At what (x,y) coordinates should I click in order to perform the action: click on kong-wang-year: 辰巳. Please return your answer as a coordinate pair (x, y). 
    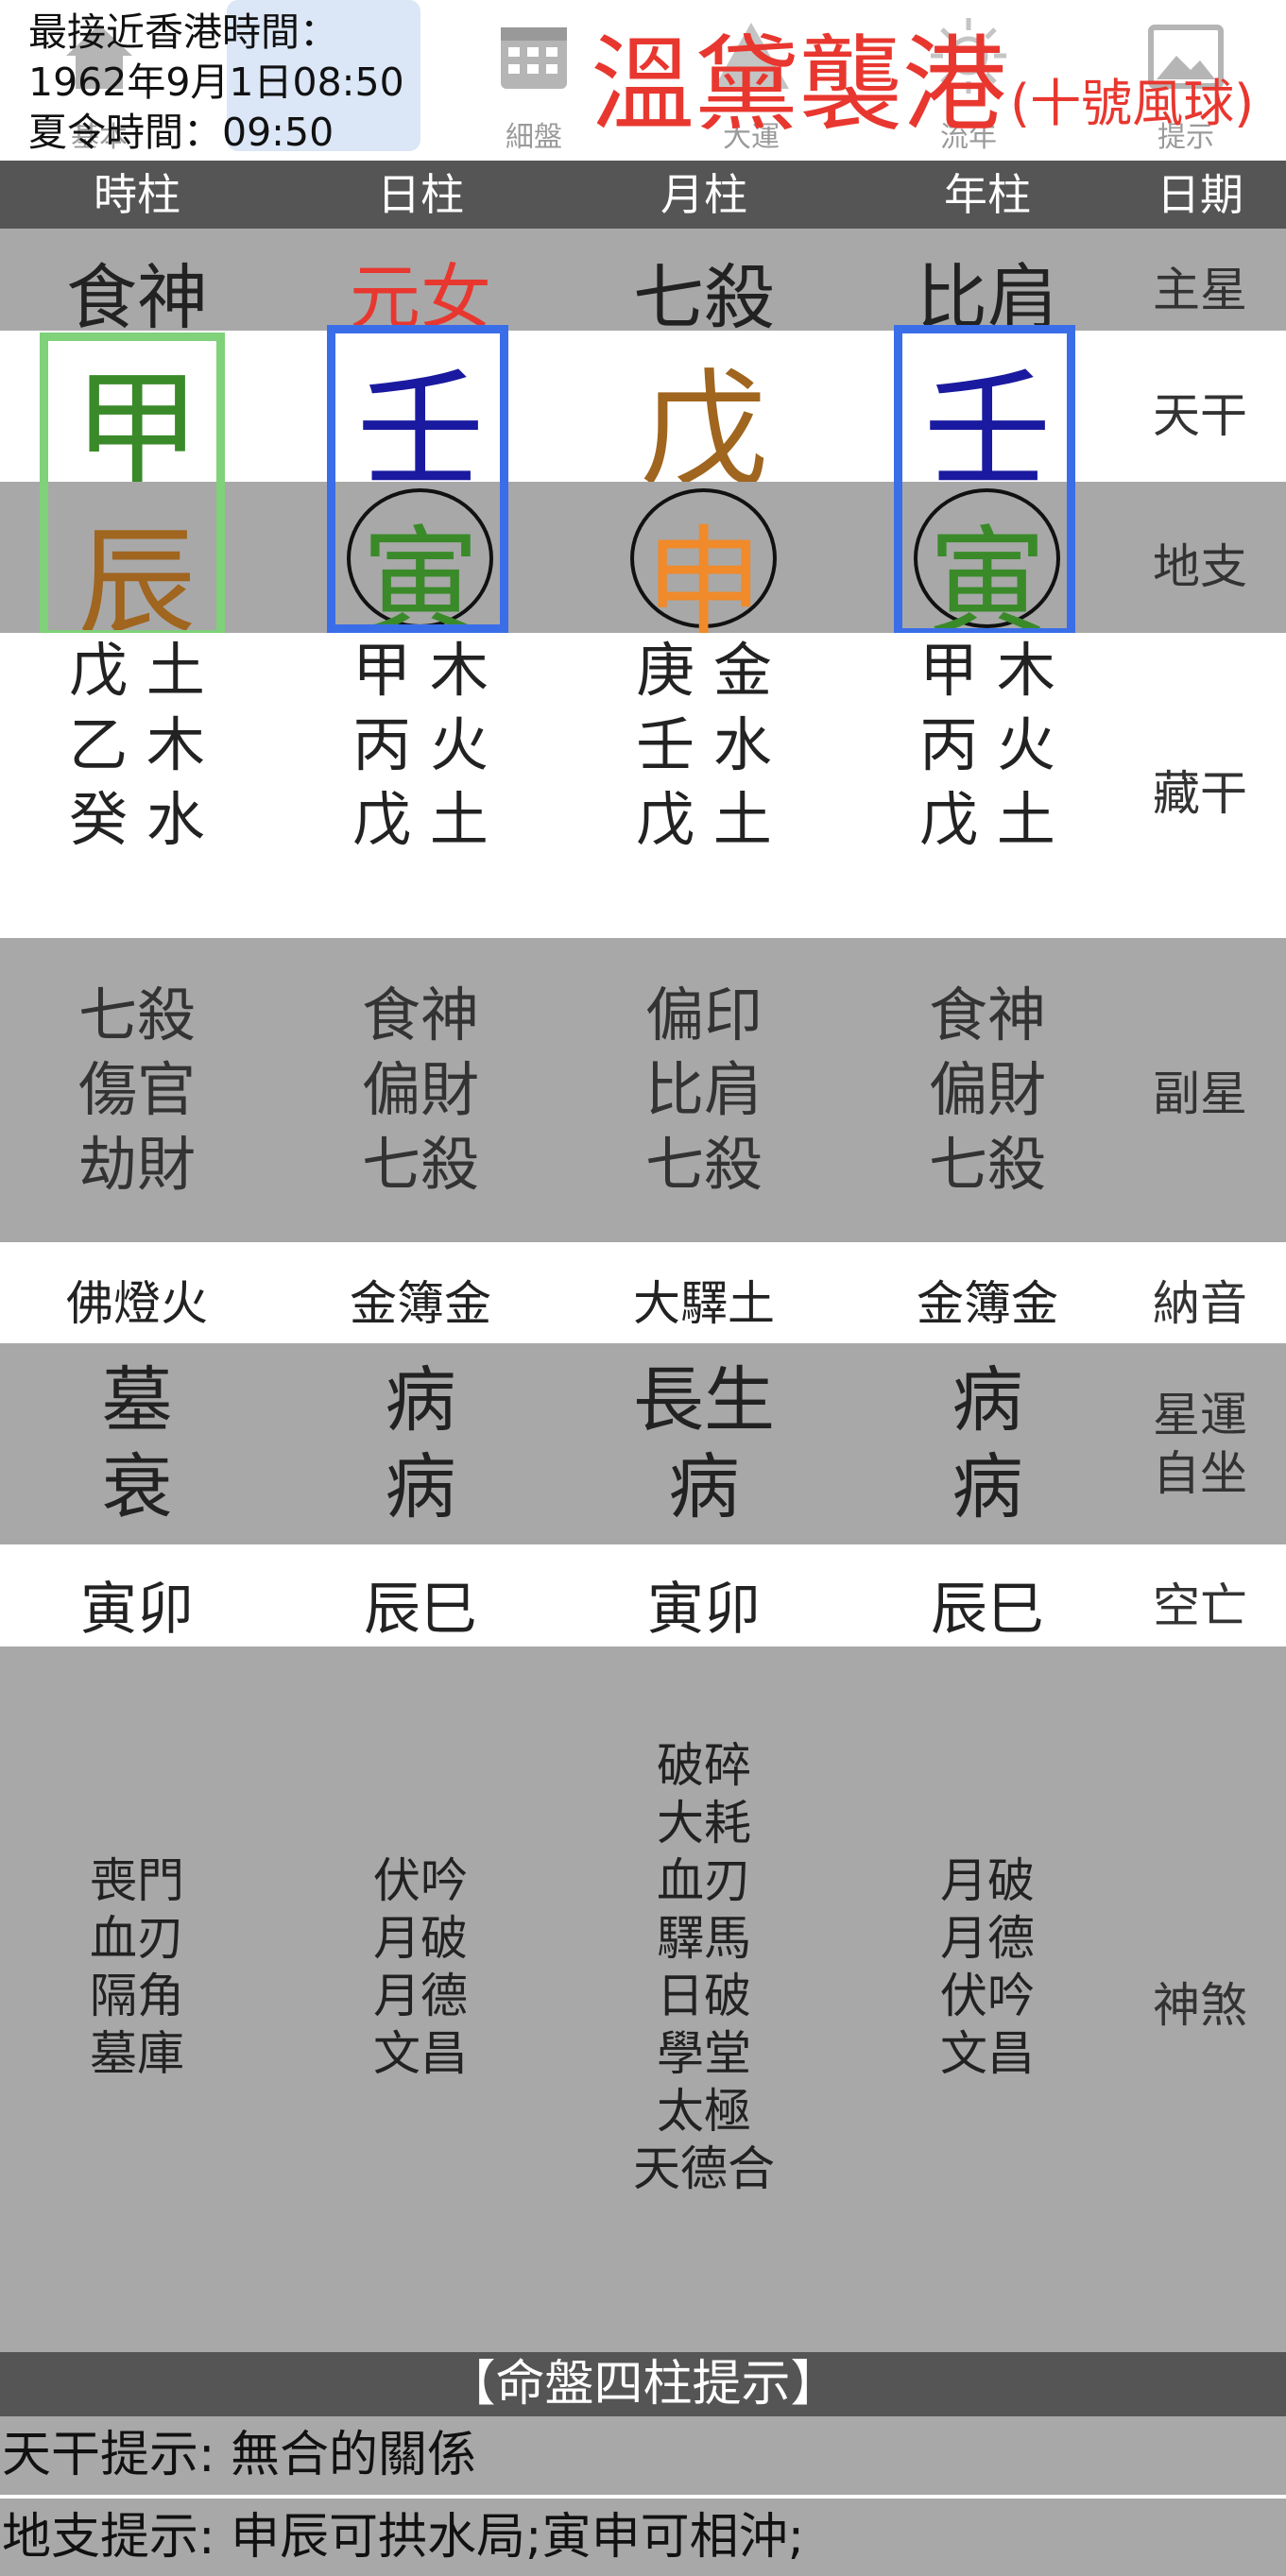
    Looking at the image, I should click on (987, 1610).